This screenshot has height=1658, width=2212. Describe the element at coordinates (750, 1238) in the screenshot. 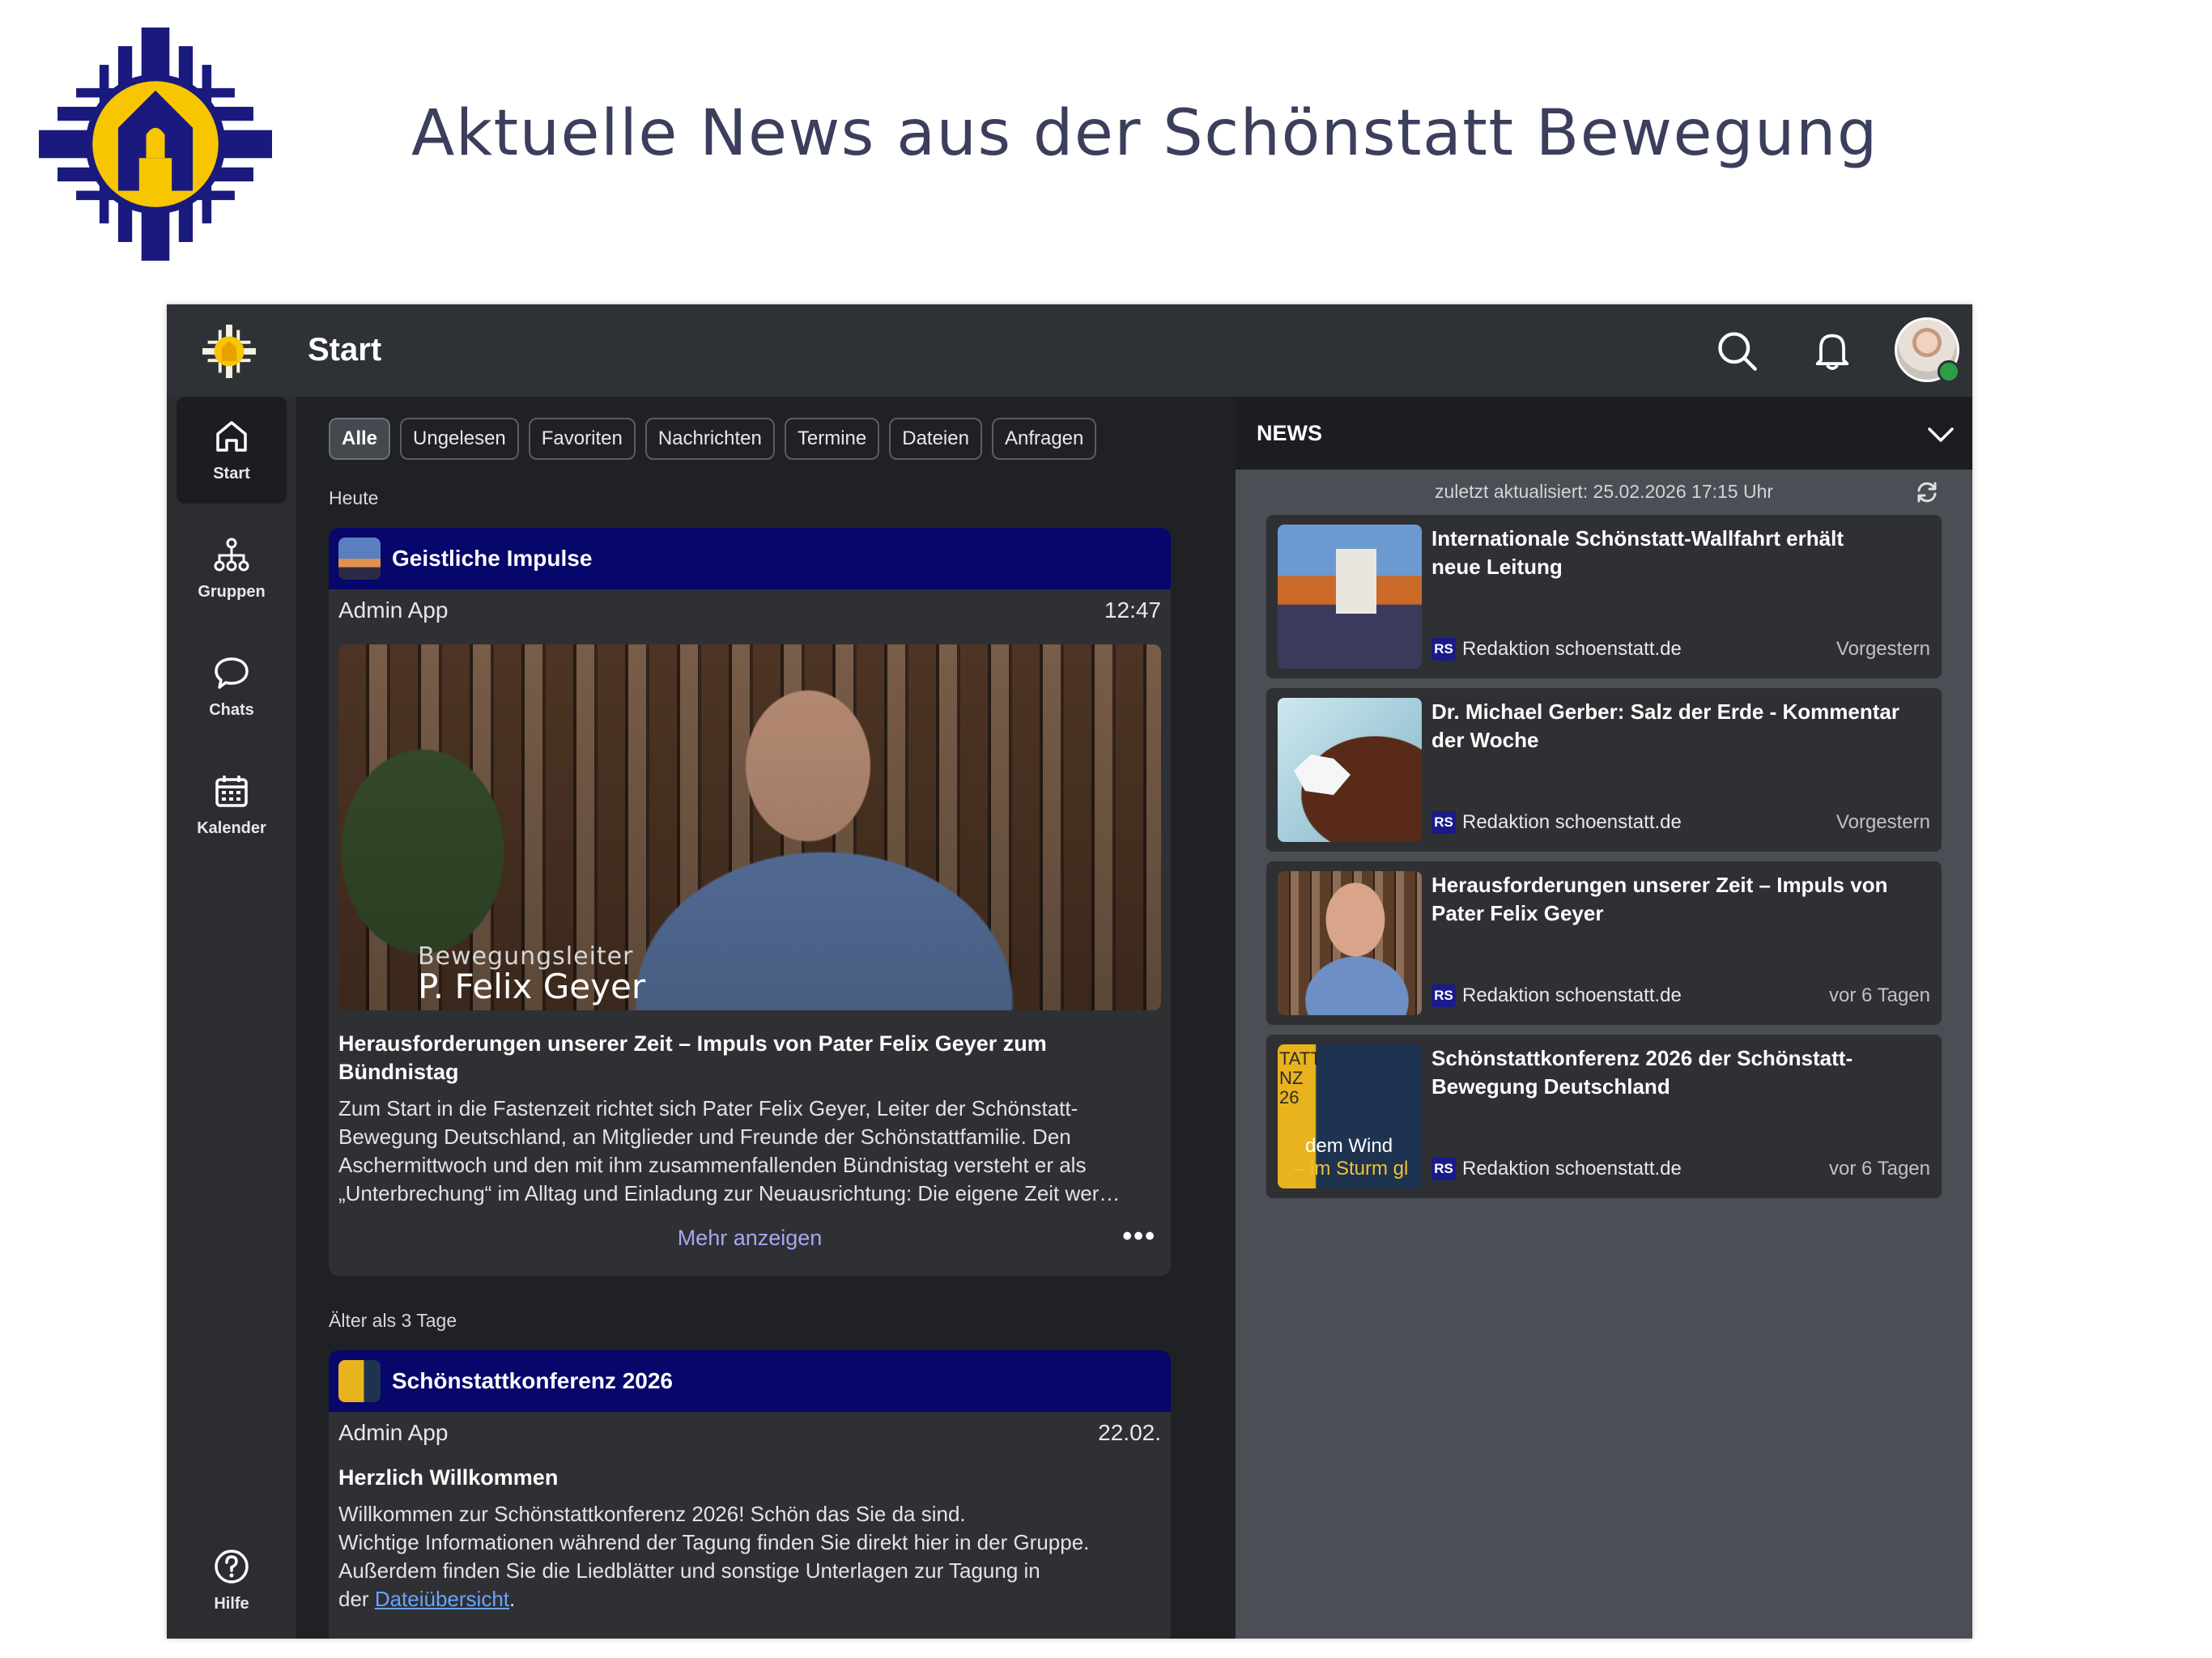

I see `show-more-button: Mehr anzeigen` at that location.